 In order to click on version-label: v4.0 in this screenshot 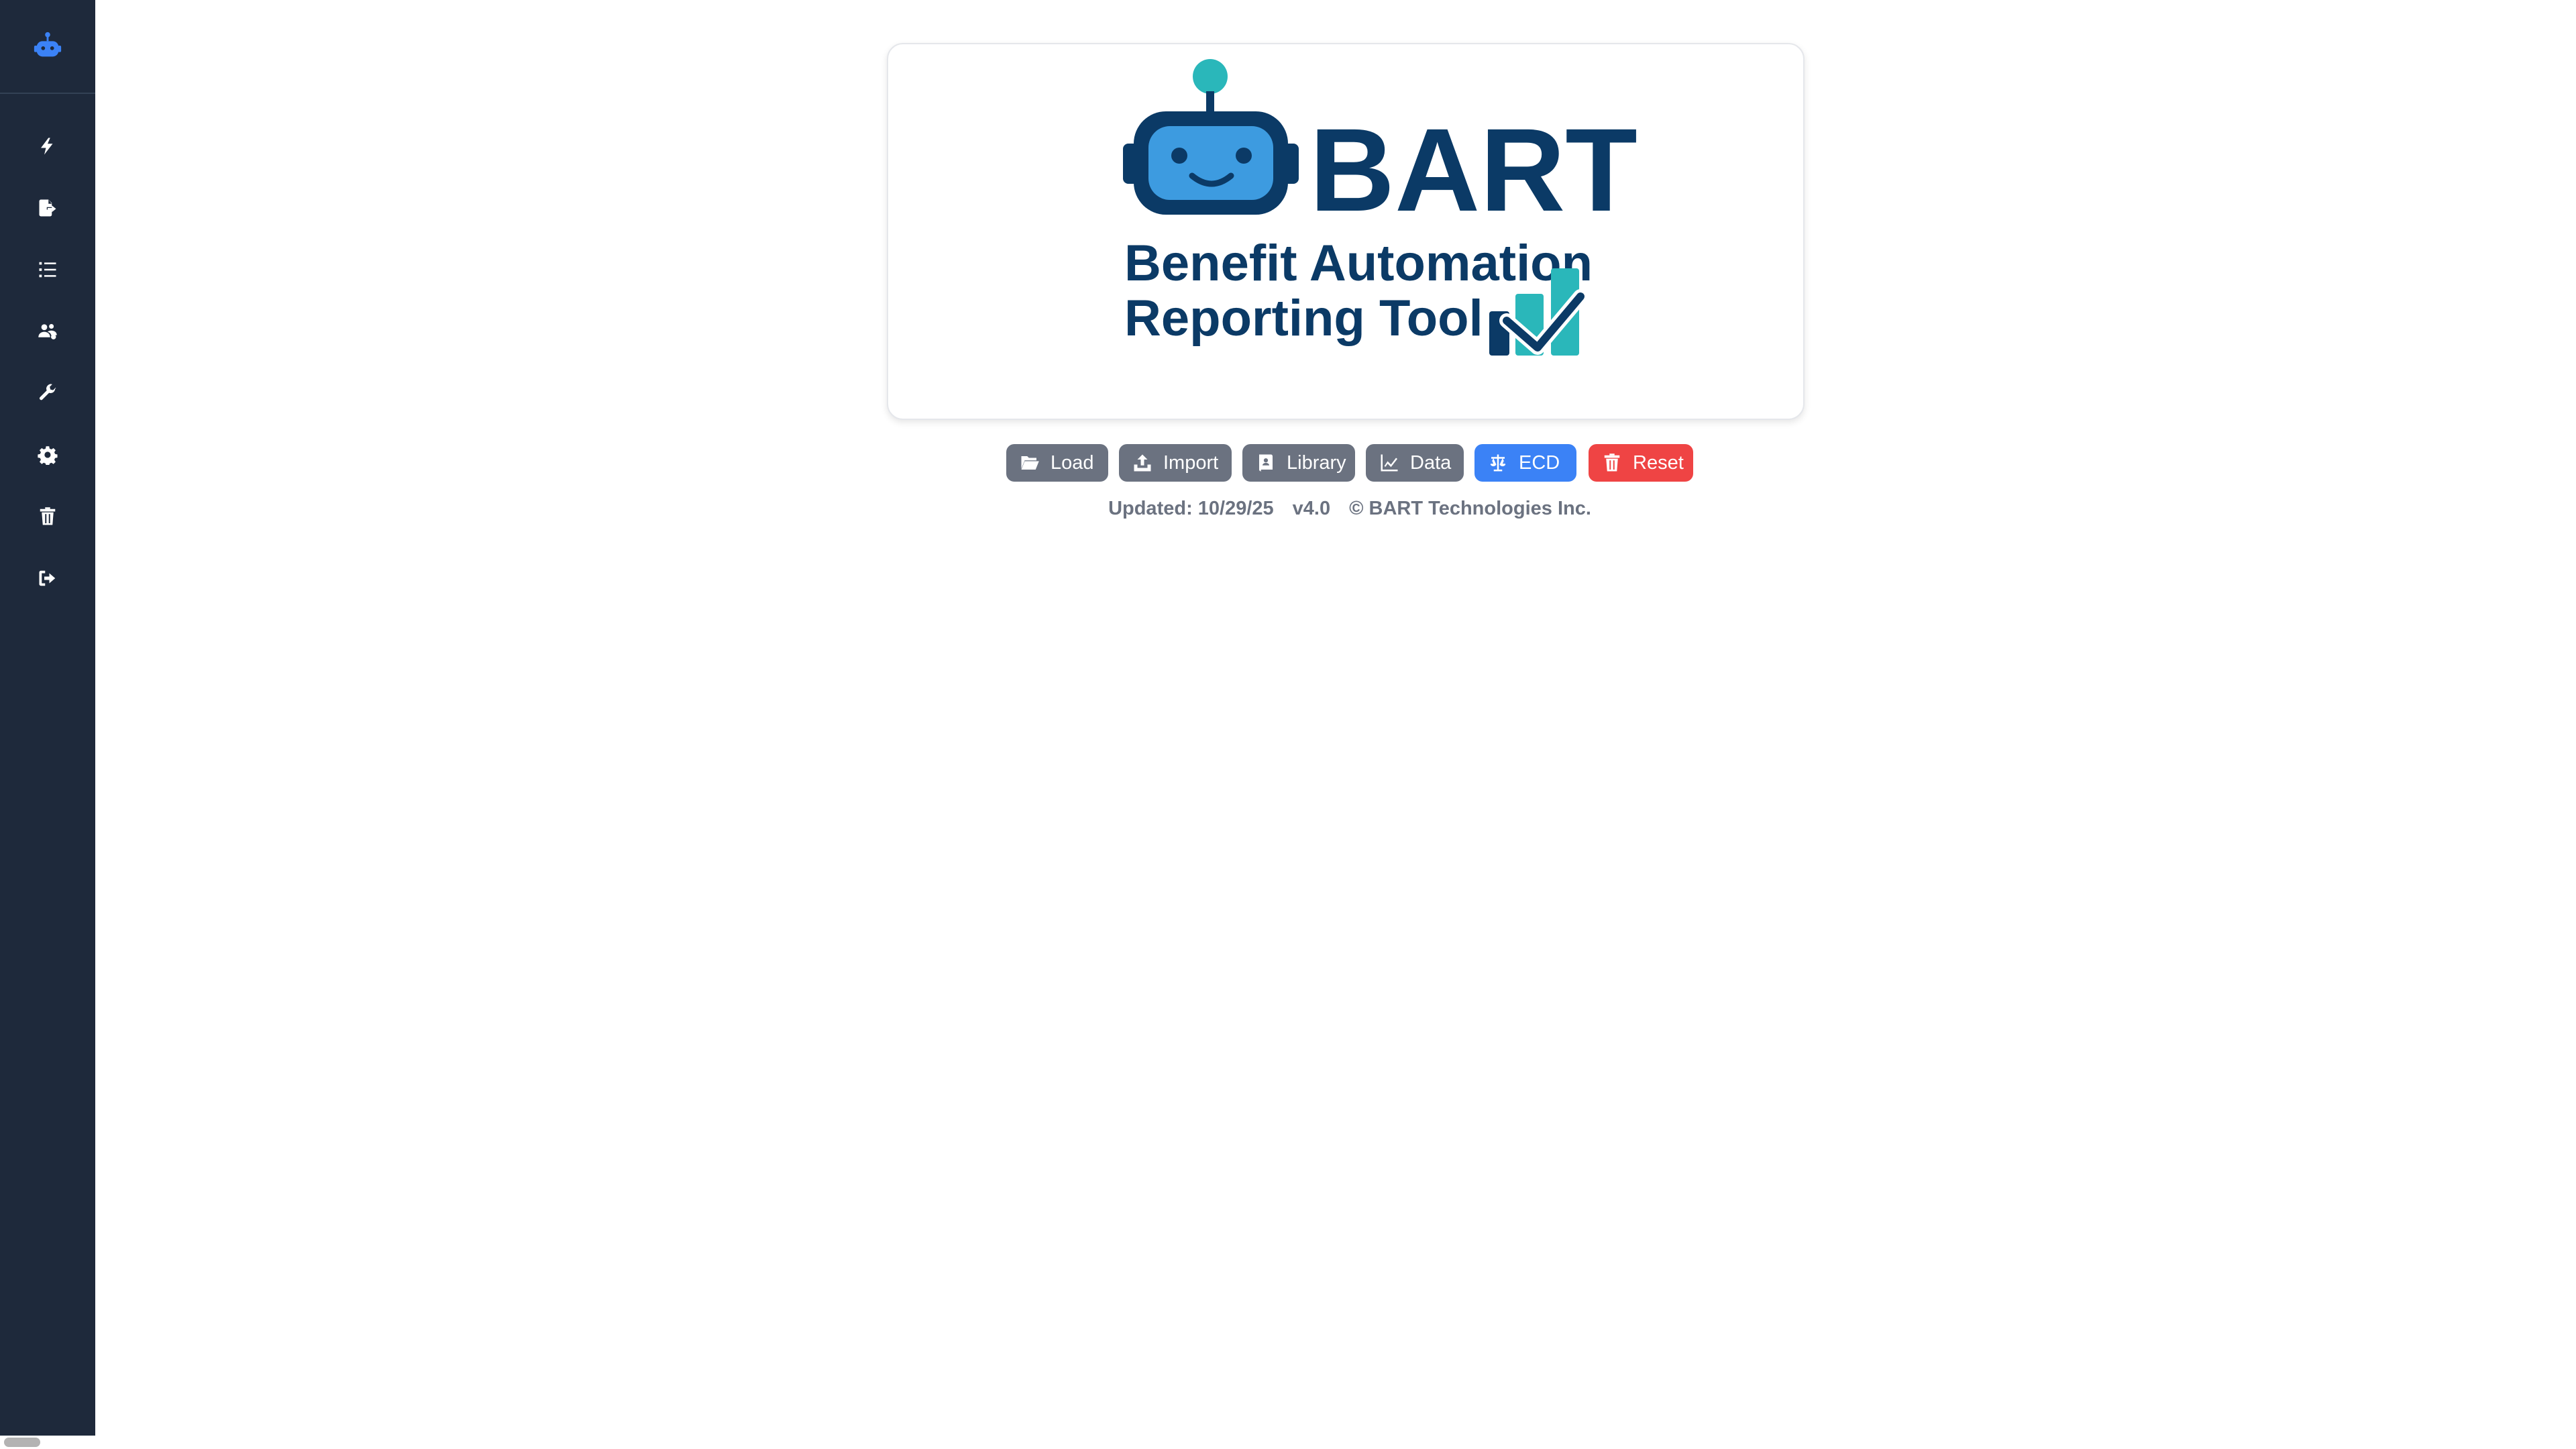, I will do `click(1311, 508)`.